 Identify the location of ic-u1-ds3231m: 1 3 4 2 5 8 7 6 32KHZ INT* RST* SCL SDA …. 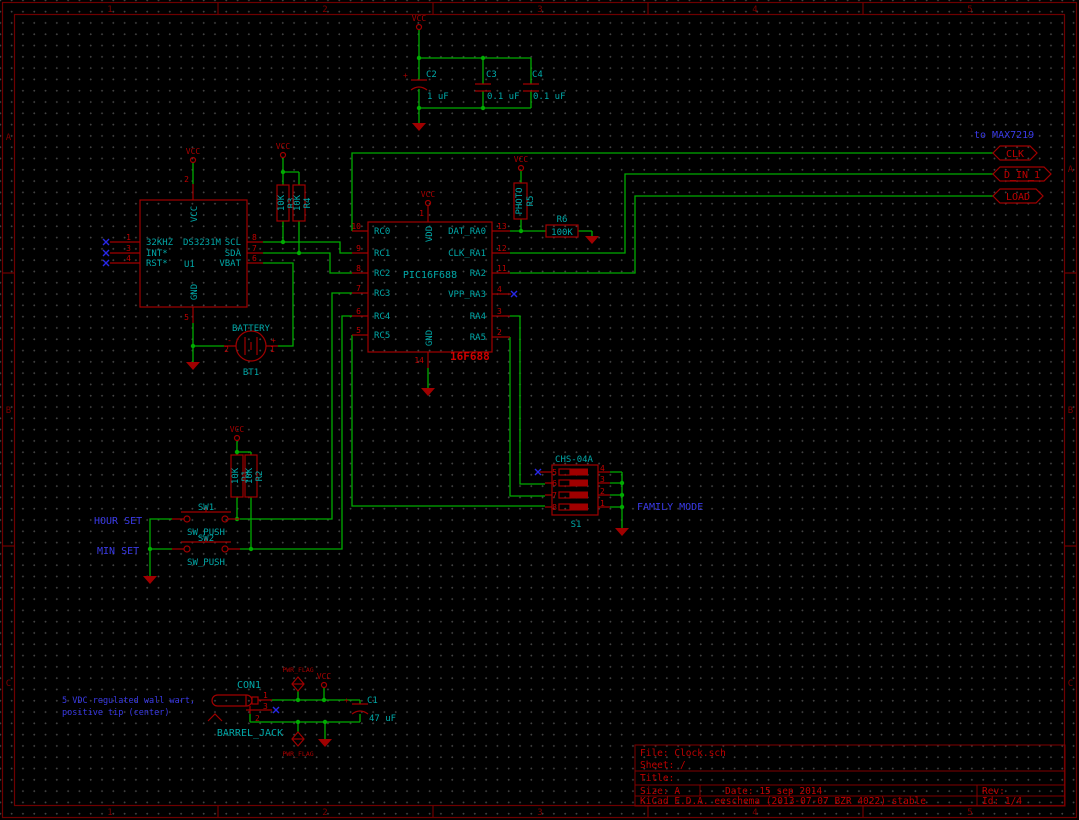
(186, 249).